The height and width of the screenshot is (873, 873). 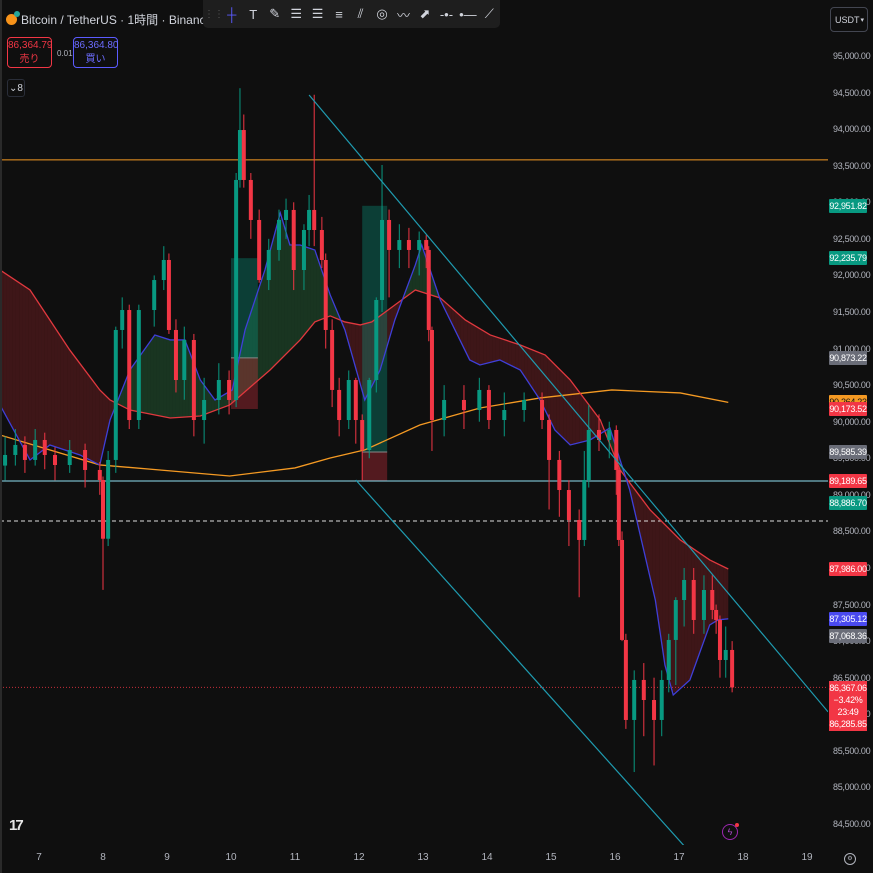 What do you see at coordinates (679, 857) in the screenshot?
I see `time-tick-label: 17` at bounding box center [679, 857].